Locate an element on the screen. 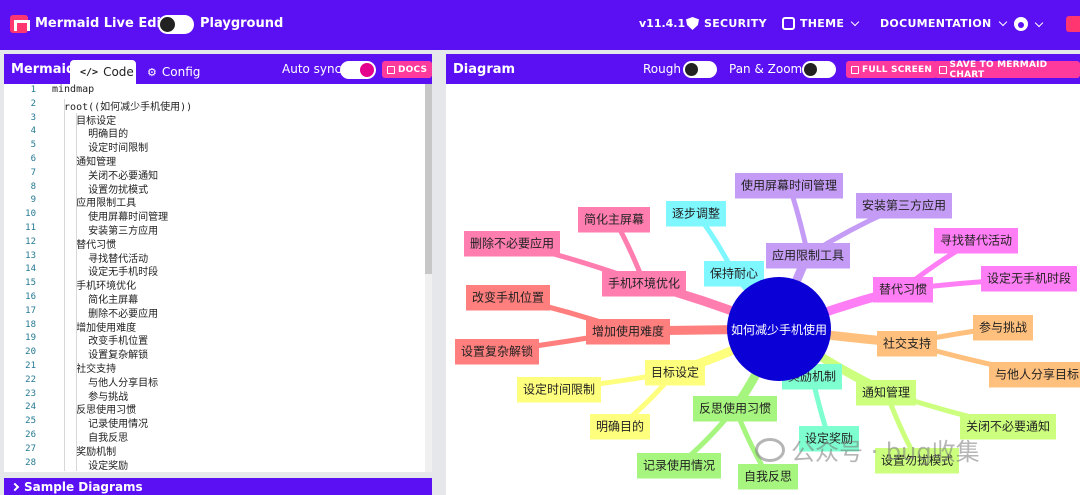 The image size is (1080, 495). watermark: 公众号 · bug收集 is located at coordinates (867, 449).